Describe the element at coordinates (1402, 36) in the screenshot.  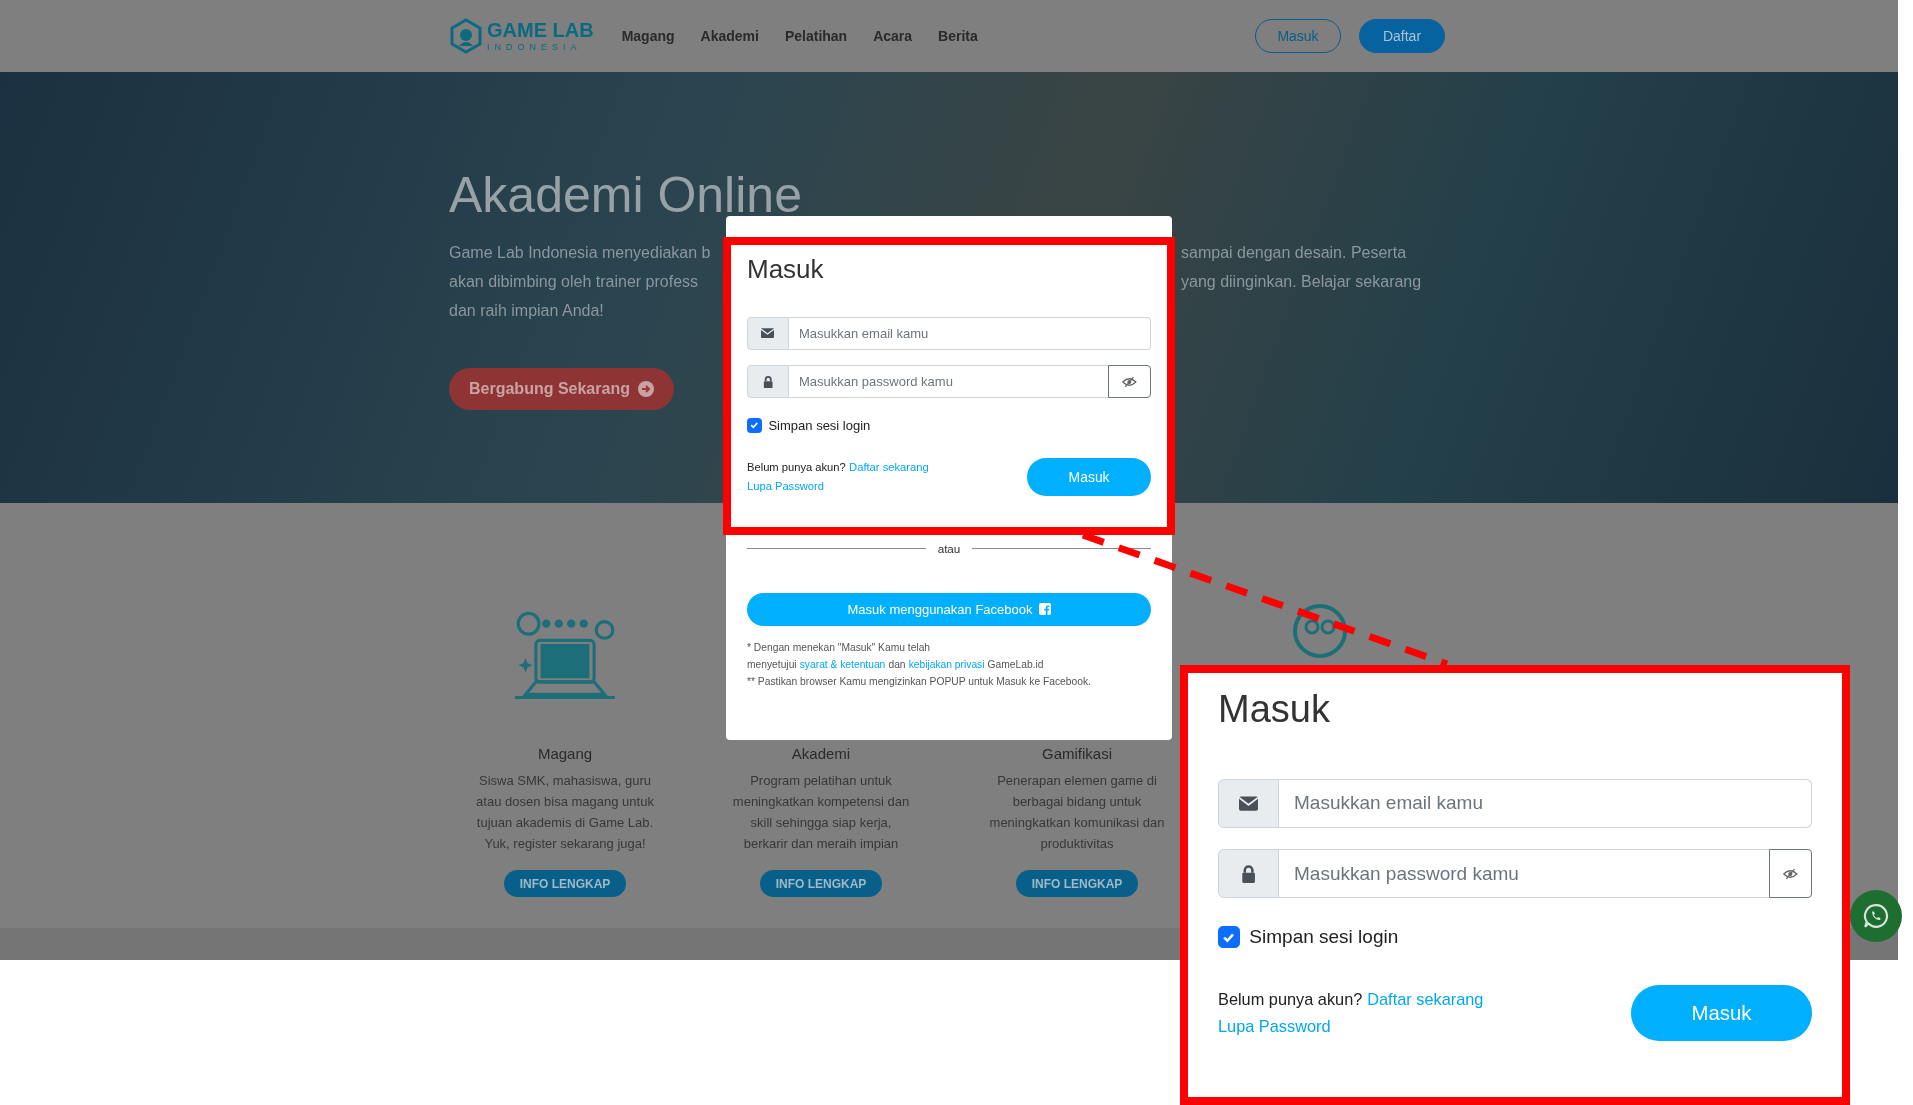
I see `register-button: Daftar` at that location.